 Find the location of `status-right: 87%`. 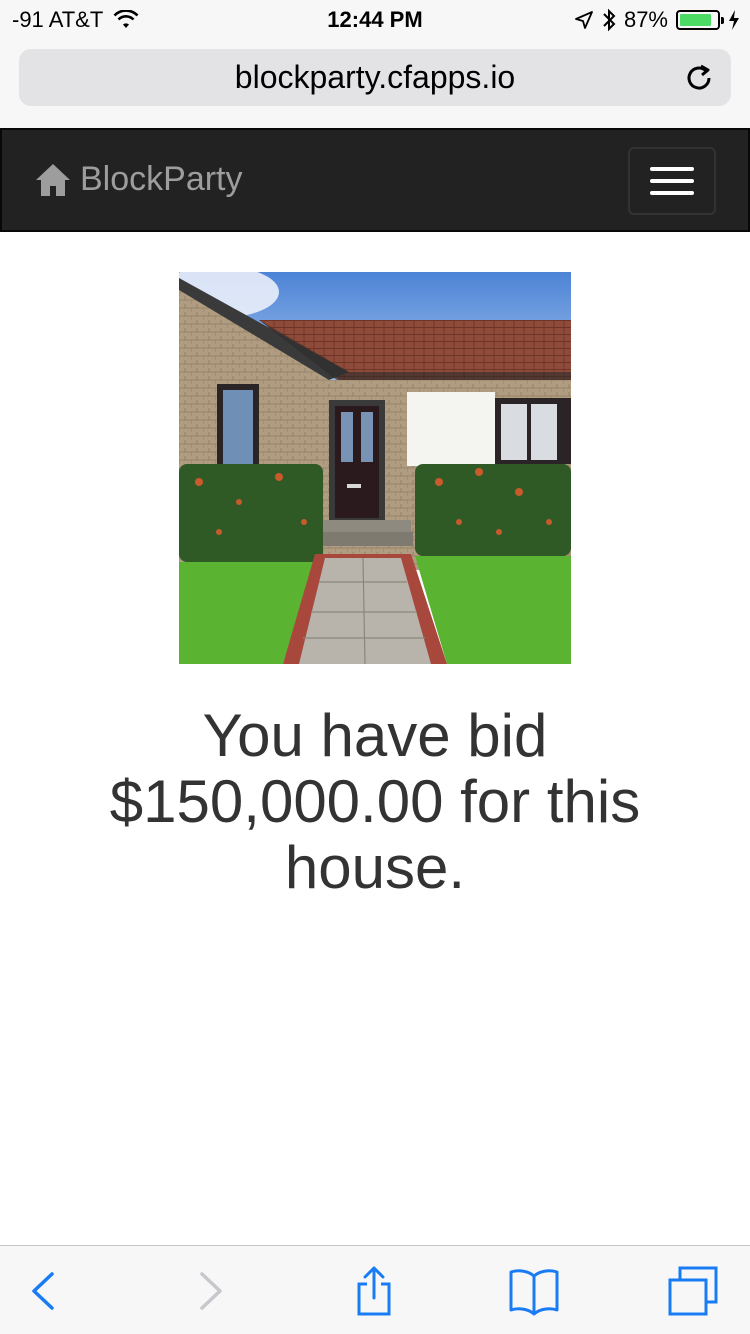

status-right: 87% is located at coordinates (657, 20).